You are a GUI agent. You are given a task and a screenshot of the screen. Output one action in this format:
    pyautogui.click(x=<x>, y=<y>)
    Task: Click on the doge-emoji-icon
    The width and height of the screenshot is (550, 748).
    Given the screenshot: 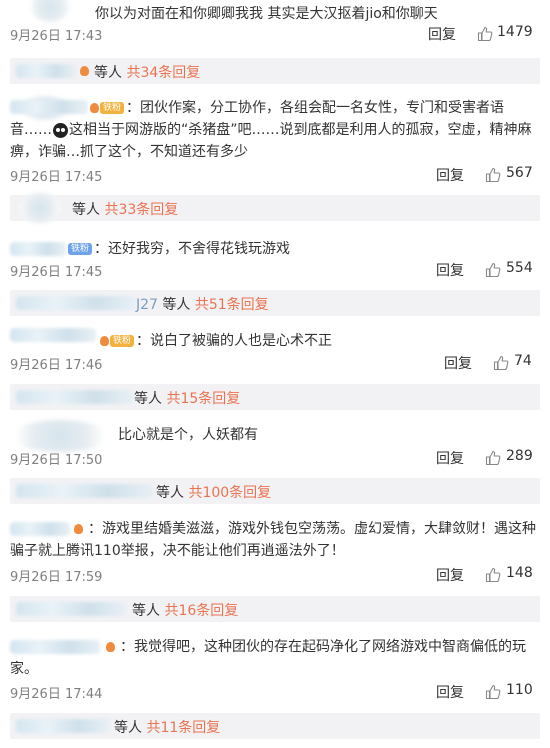 What is the action you would take?
    pyautogui.click(x=60, y=130)
    